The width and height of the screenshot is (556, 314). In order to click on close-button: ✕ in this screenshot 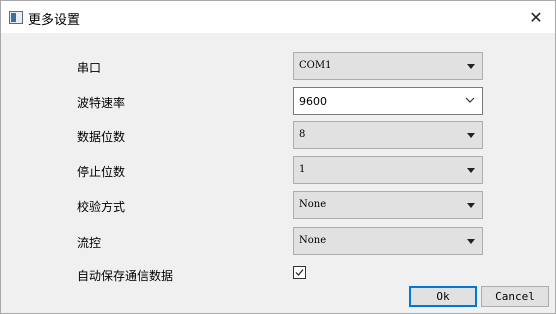, I will do `click(536, 17)`.